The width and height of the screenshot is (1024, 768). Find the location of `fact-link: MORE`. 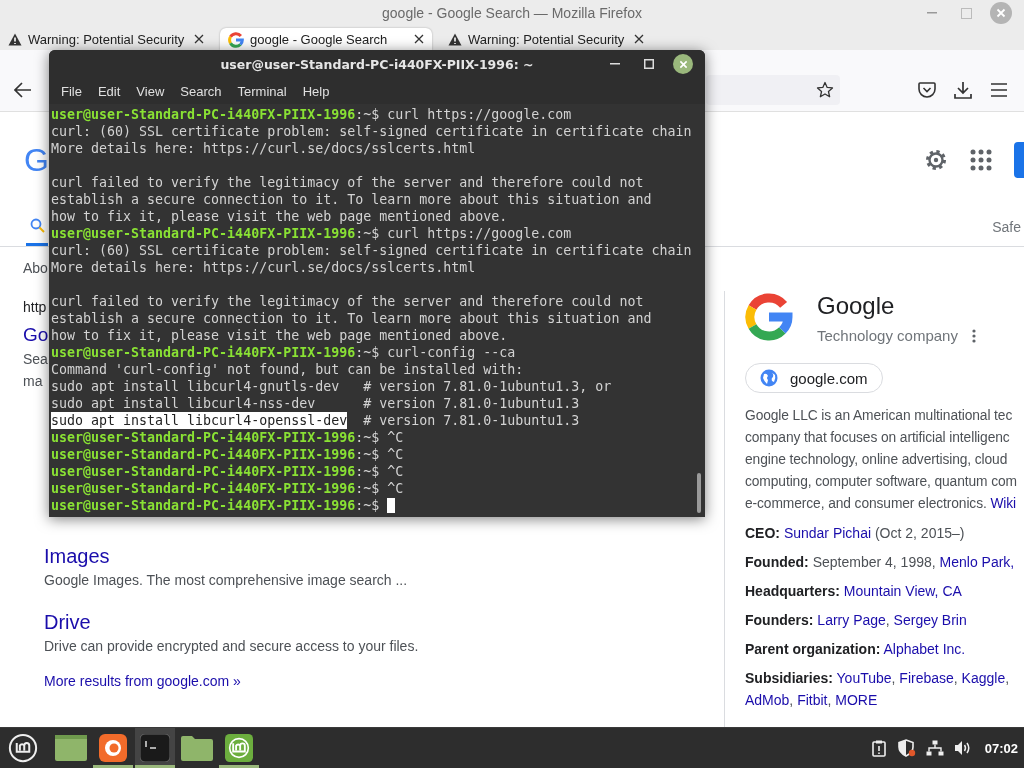

fact-link: MORE is located at coordinates (856, 700).